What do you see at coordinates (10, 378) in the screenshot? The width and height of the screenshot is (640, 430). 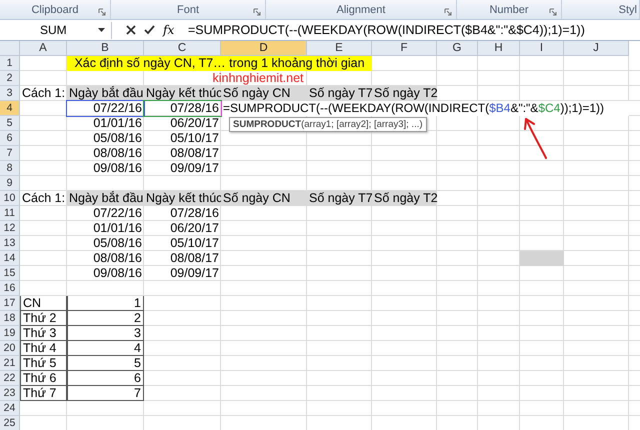 I see `row-header: 22` at bounding box center [10, 378].